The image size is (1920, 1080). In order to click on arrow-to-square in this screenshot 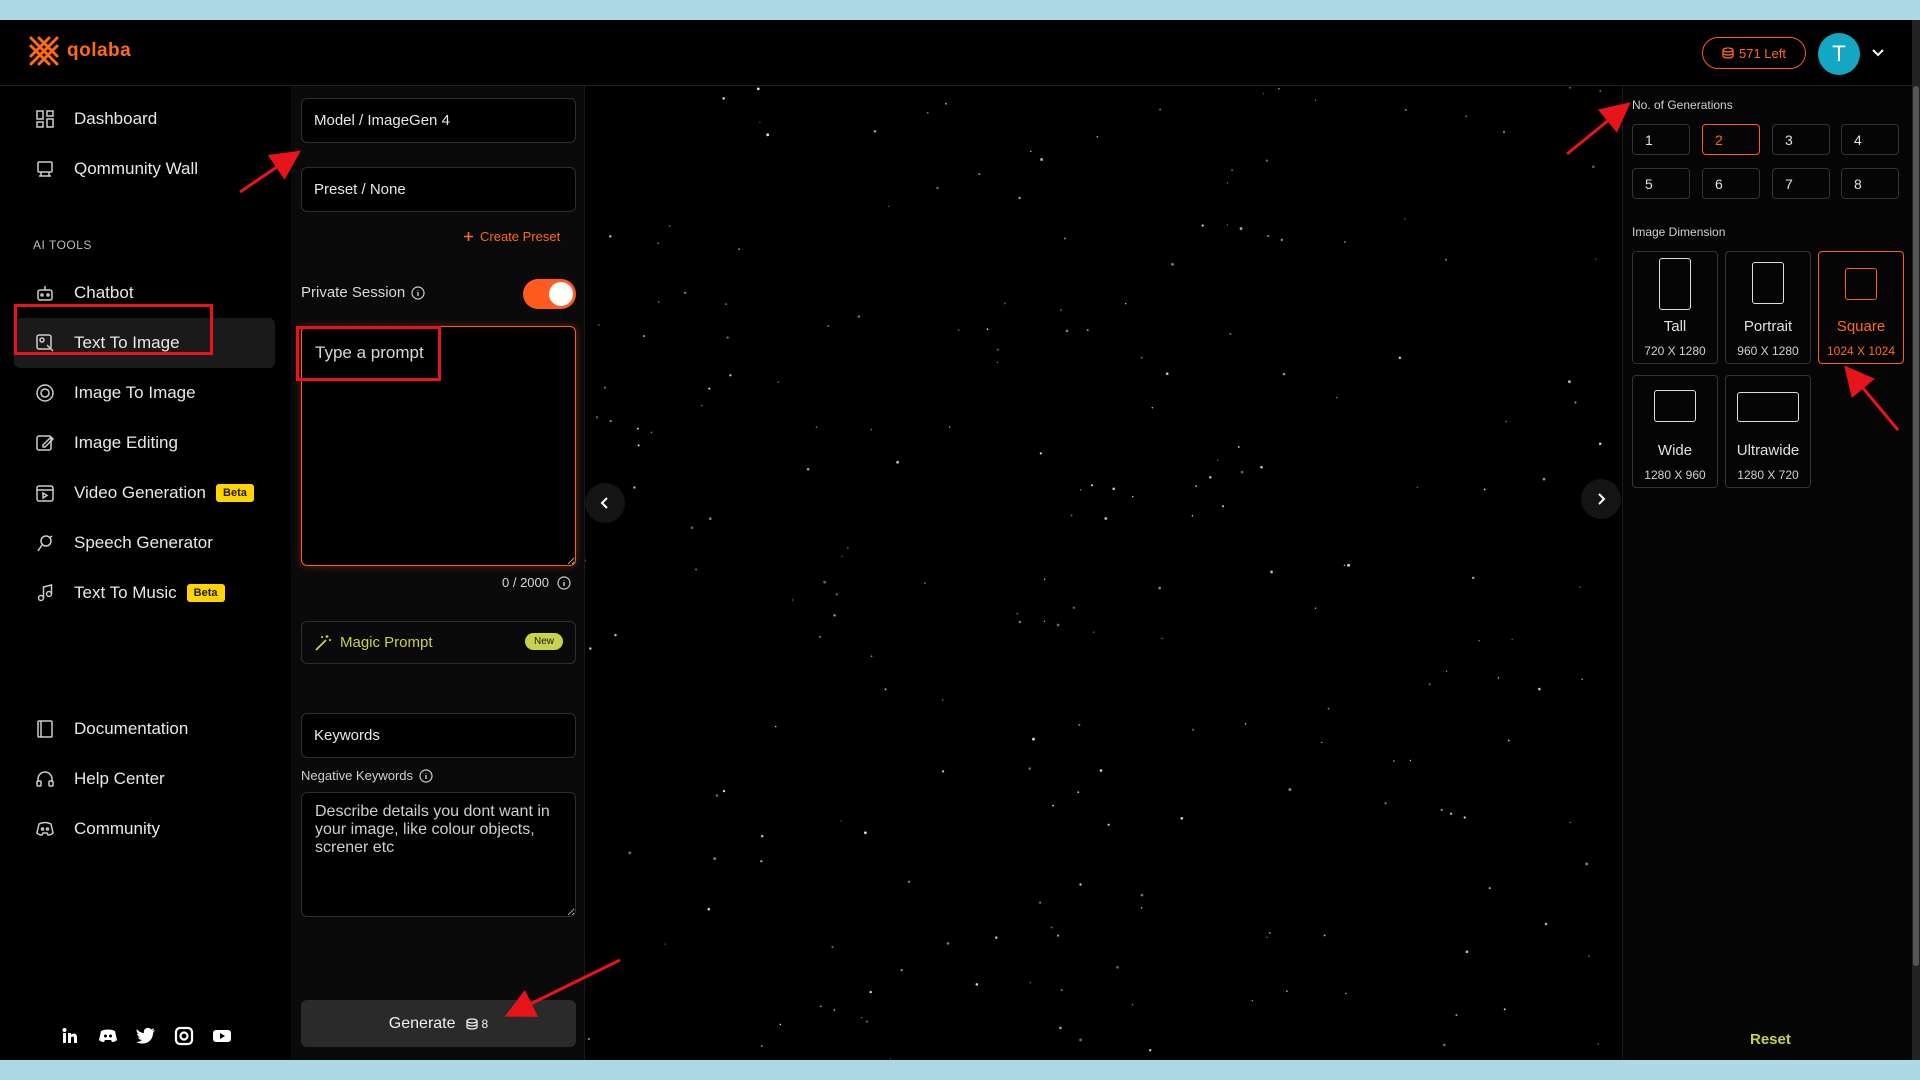, I will do `click(1872, 398)`.